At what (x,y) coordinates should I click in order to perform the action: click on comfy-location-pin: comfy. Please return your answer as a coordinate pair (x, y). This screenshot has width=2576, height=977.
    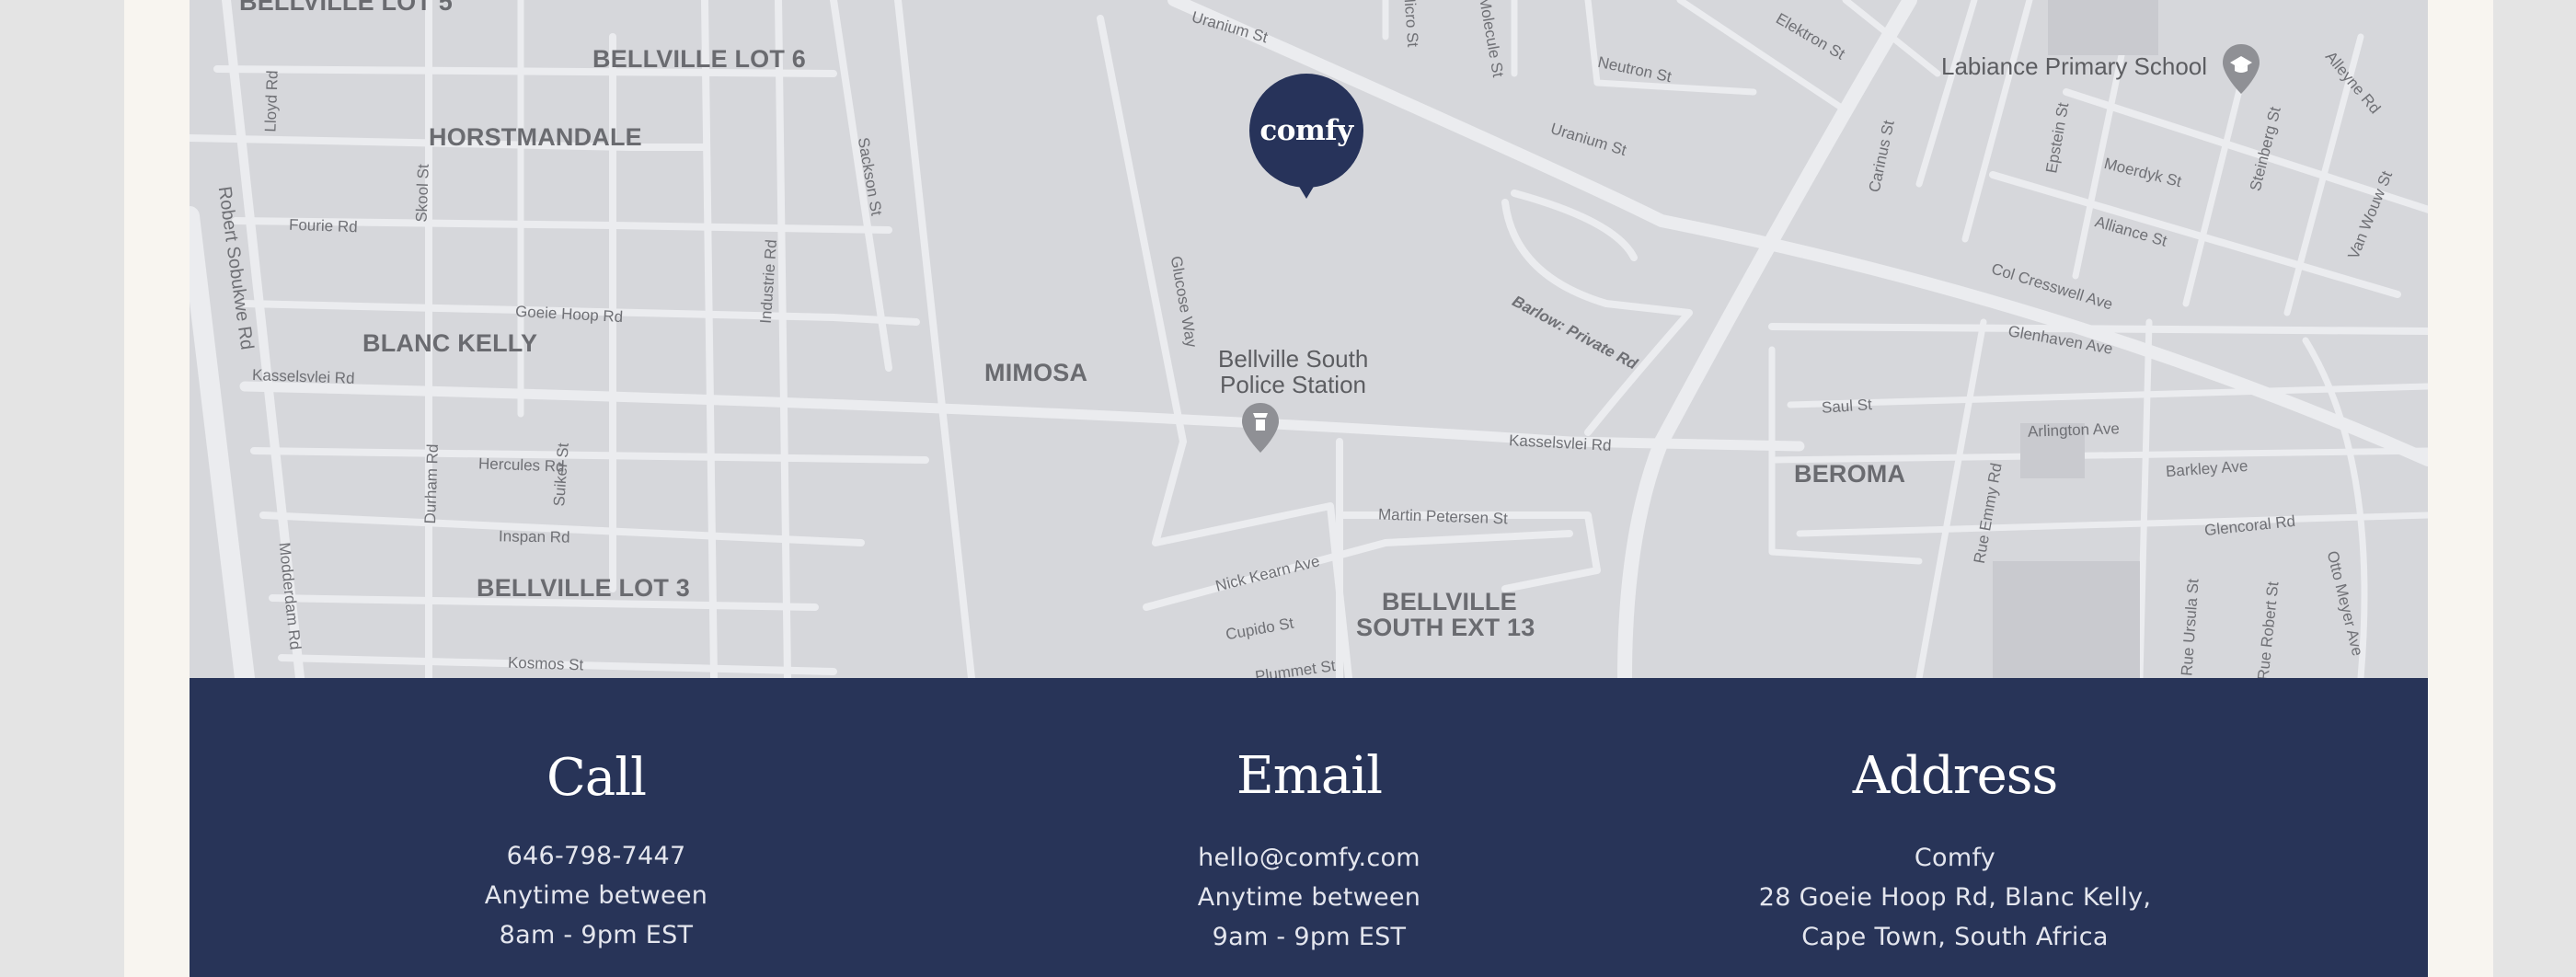
    Looking at the image, I should click on (1306, 138).